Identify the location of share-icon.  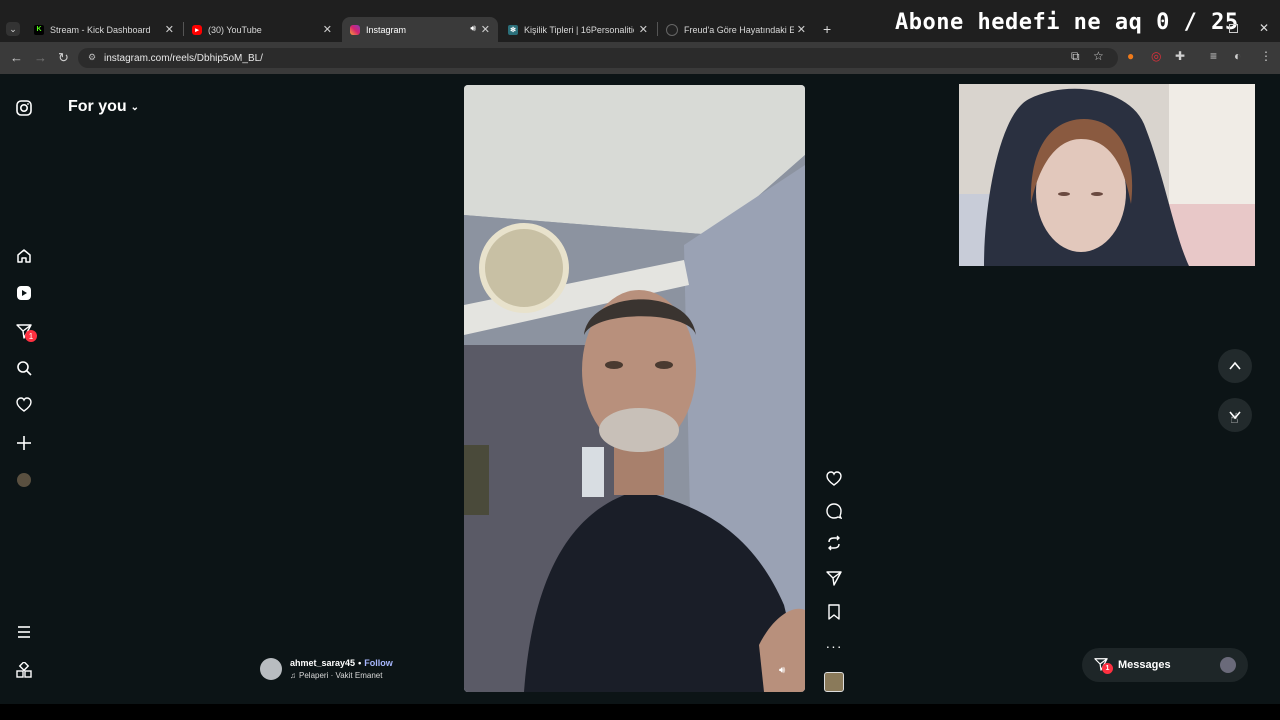
(834, 578).